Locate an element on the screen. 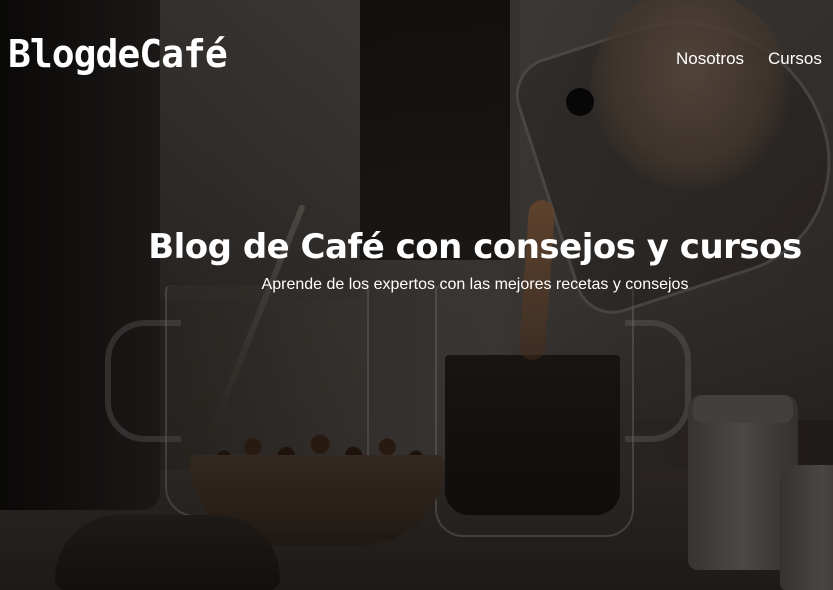 Image resolution: width=833 pixels, height=590 pixels. main-nav: Nosotros Cursos is located at coordinates (749, 58).